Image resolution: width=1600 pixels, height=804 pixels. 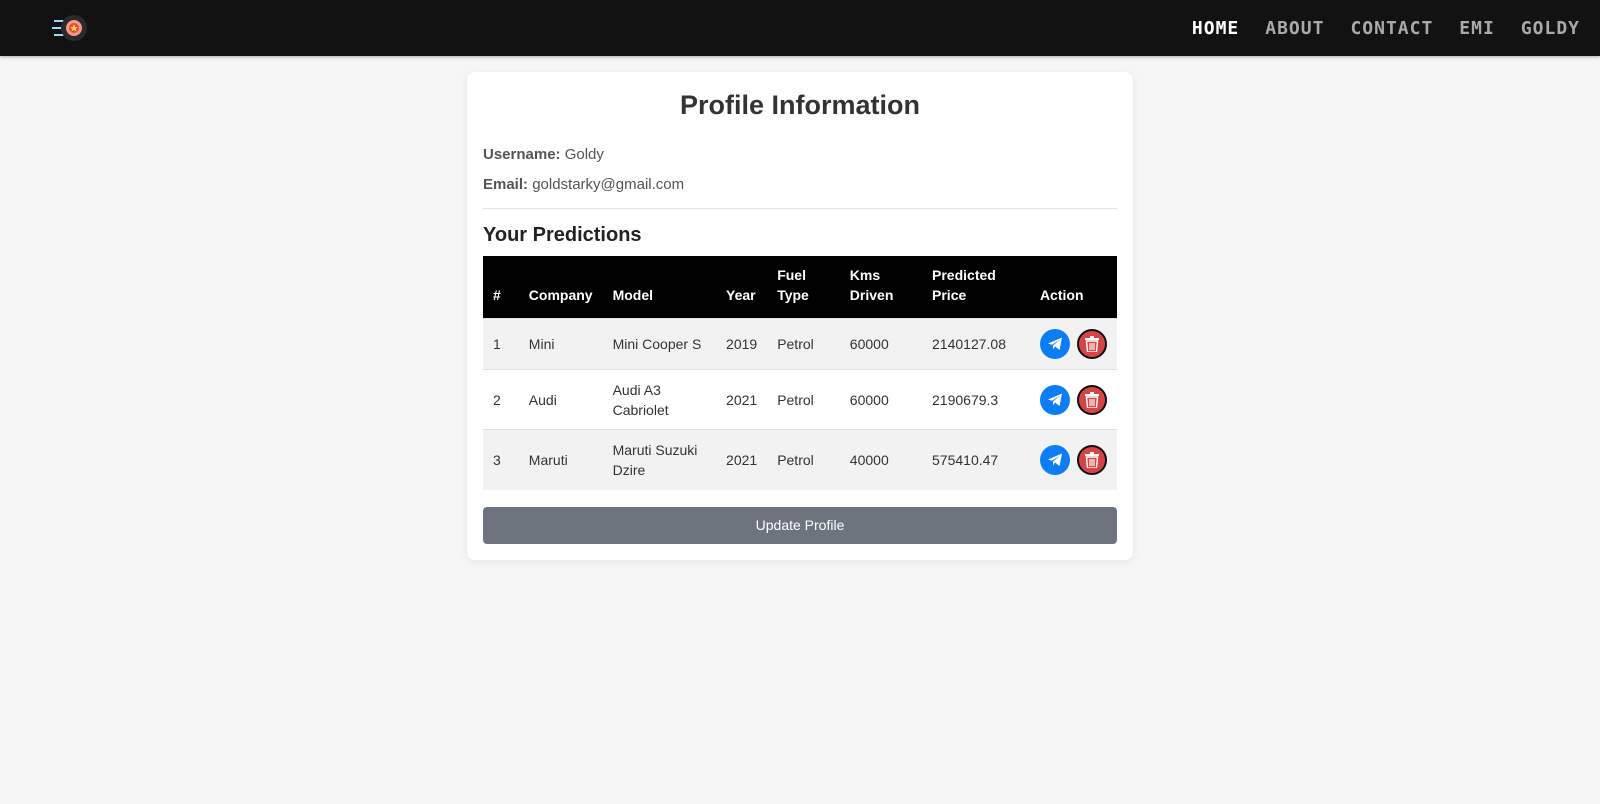 What do you see at coordinates (964, 285) in the screenshot?
I see `col-header-predicted-price: Predicted Price` at bounding box center [964, 285].